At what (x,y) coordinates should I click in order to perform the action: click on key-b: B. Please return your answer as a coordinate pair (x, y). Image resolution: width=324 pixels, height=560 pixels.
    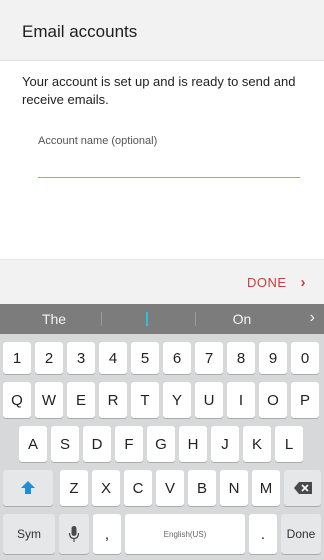
    Looking at the image, I should click on (202, 488).